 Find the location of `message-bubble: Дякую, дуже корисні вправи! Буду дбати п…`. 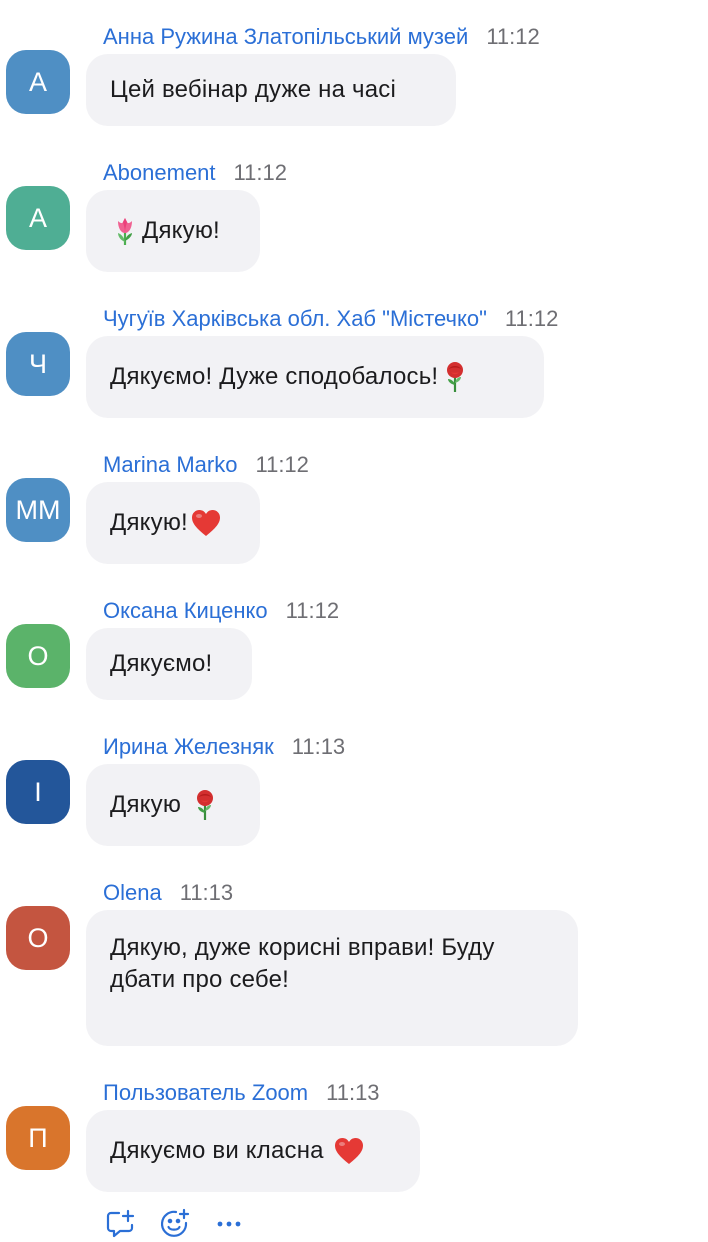

message-bubble: Дякую, дуже корисні вправи! Буду дбати п… is located at coordinates (332, 978).